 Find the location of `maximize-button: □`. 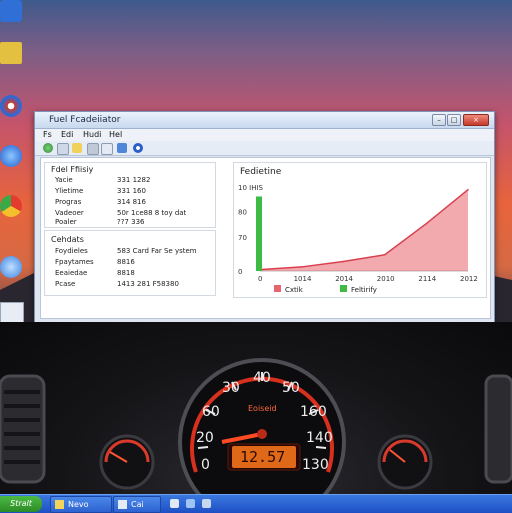

maximize-button: □ is located at coordinates (454, 120).